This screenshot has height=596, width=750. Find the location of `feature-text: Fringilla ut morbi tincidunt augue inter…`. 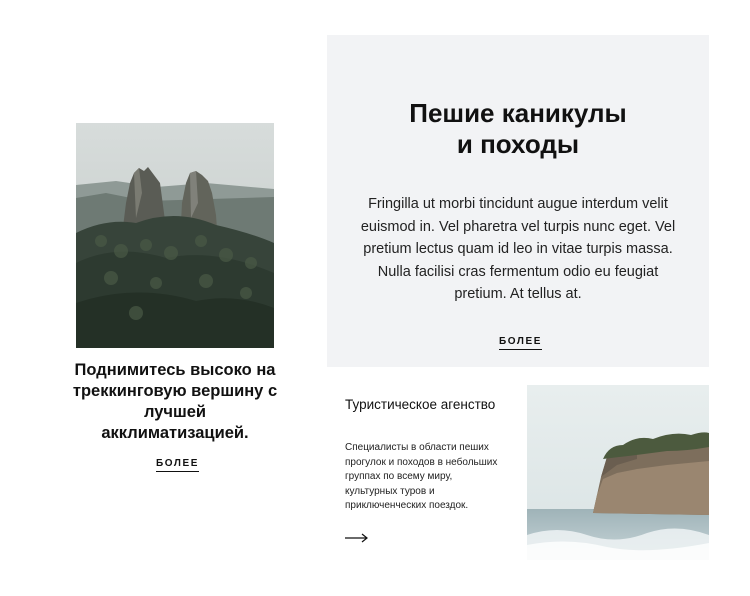

feature-text: Fringilla ut morbi tincidunt augue inter… is located at coordinates (518, 249).